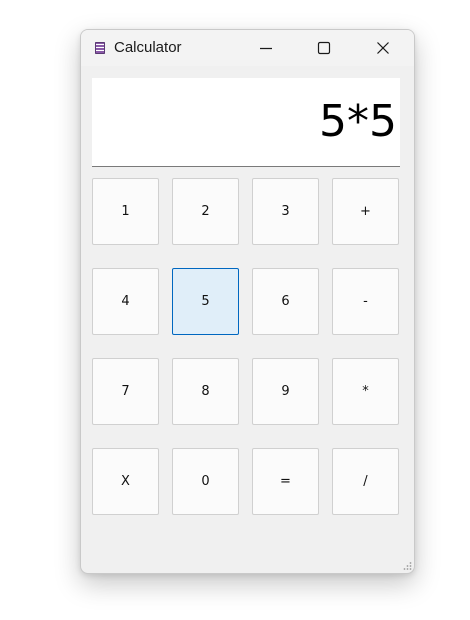  I want to click on title-bar: Calculator, so click(247, 48).